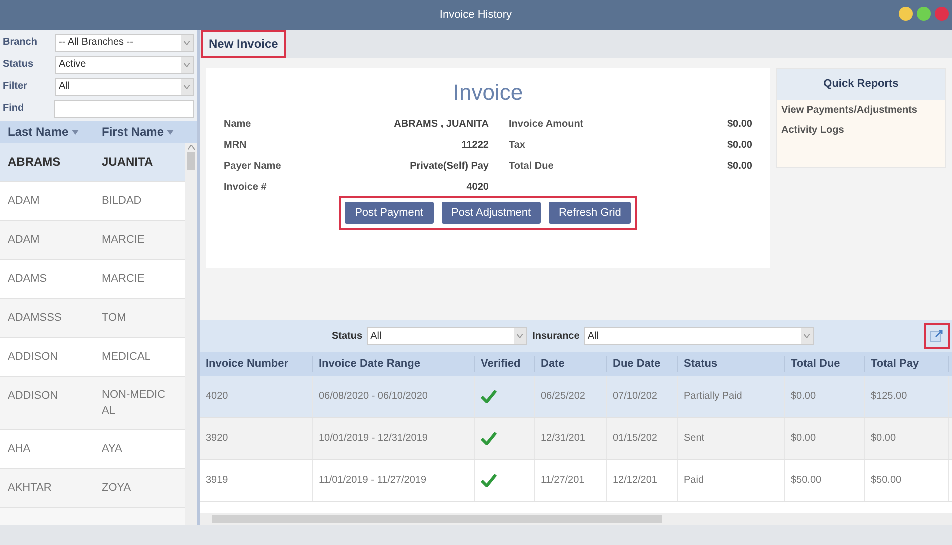 The height and width of the screenshot is (545, 952). What do you see at coordinates (15, 87) in the screenshot?
I see `filter-label: Filter` at bounding box center [15, 87].